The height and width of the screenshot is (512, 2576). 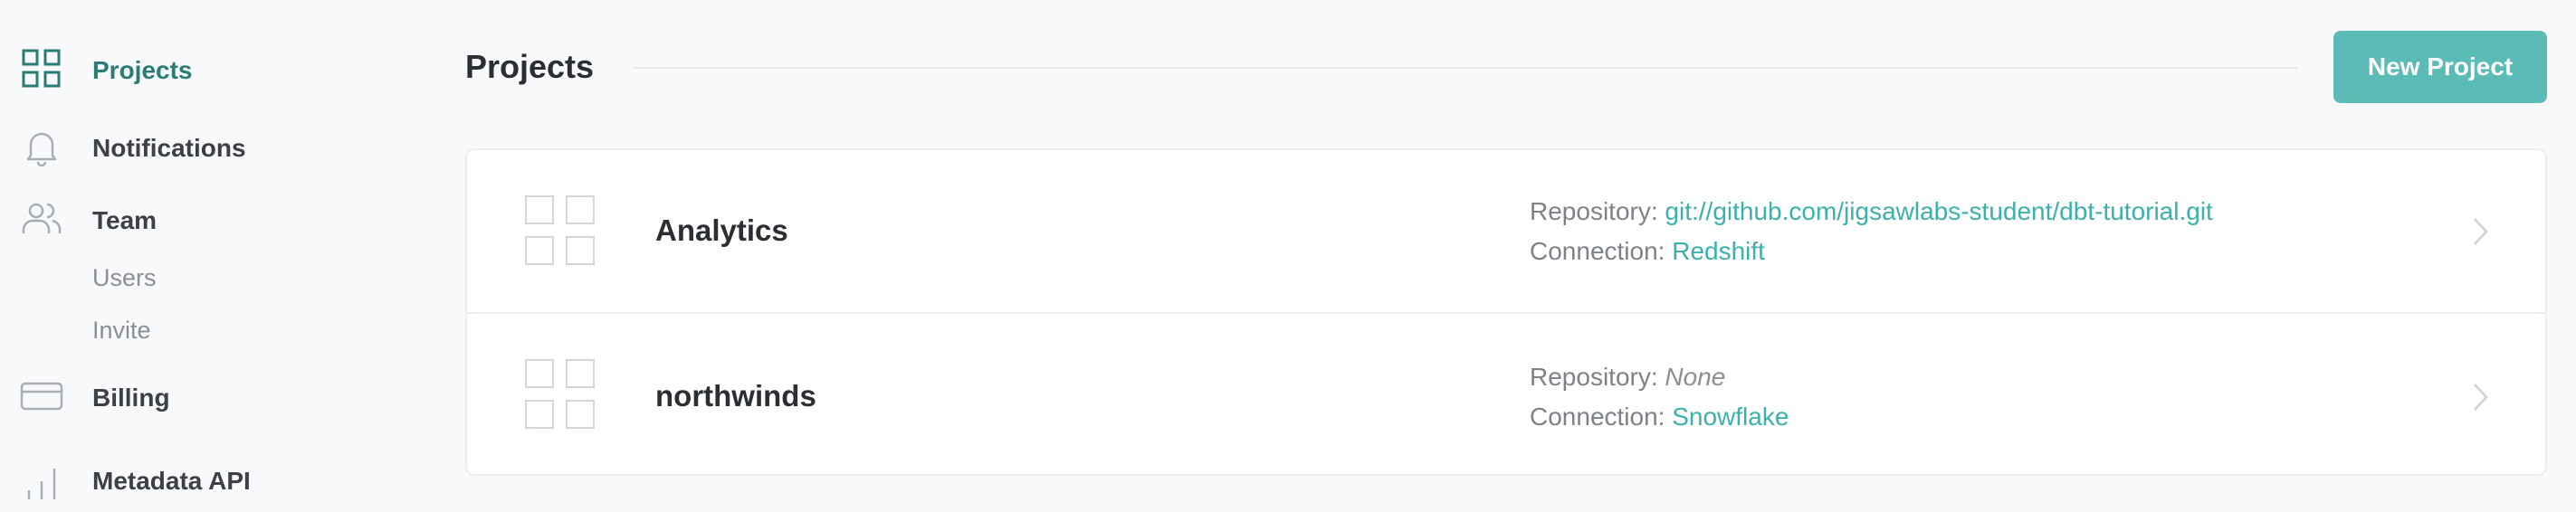 I want to click on bar-chart-icon, so click(x=41, y=484).